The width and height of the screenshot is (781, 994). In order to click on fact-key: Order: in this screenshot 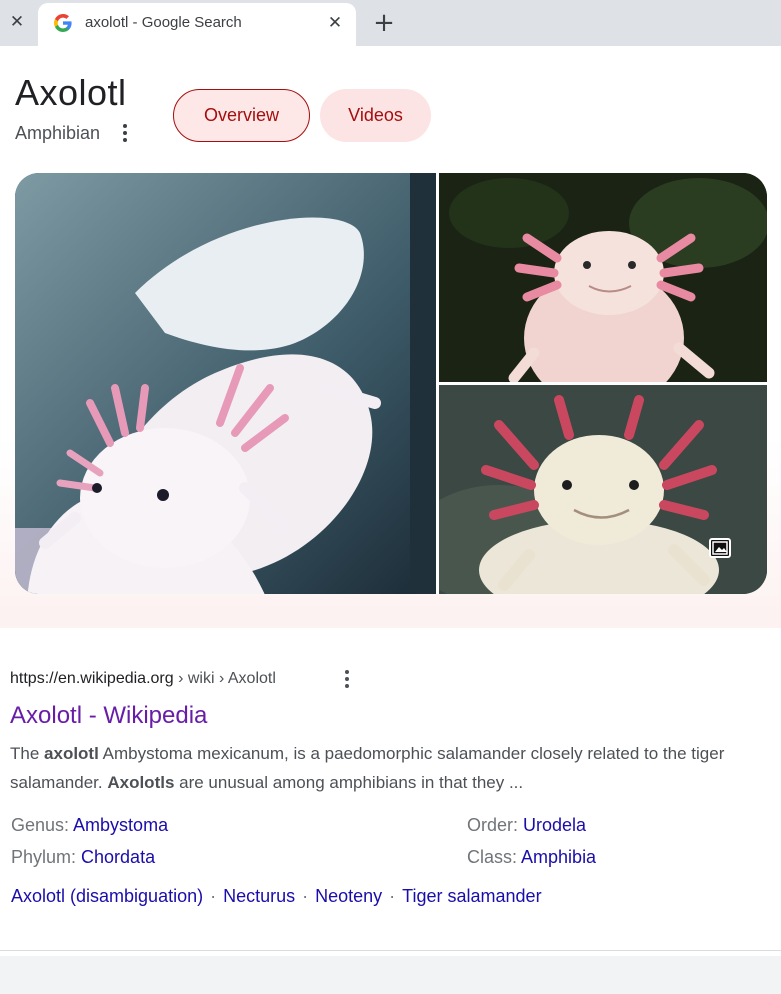, I will do `click(495, 825)`.